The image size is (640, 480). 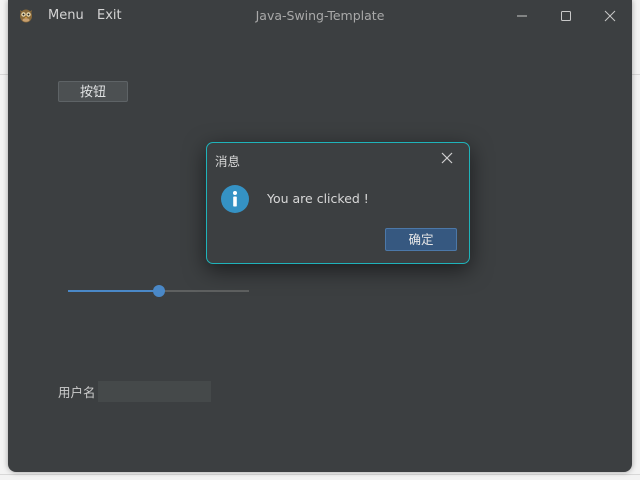 What do you see at coordinates (610, 16) in the screenshot?
I see `close-icon` at bounding box center [610, 16].